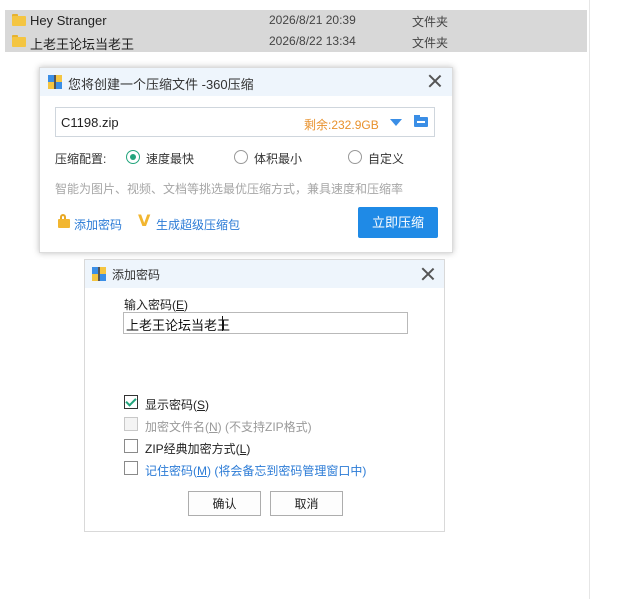  I want to click on zip-classic-checkbox, so click(131, 446).